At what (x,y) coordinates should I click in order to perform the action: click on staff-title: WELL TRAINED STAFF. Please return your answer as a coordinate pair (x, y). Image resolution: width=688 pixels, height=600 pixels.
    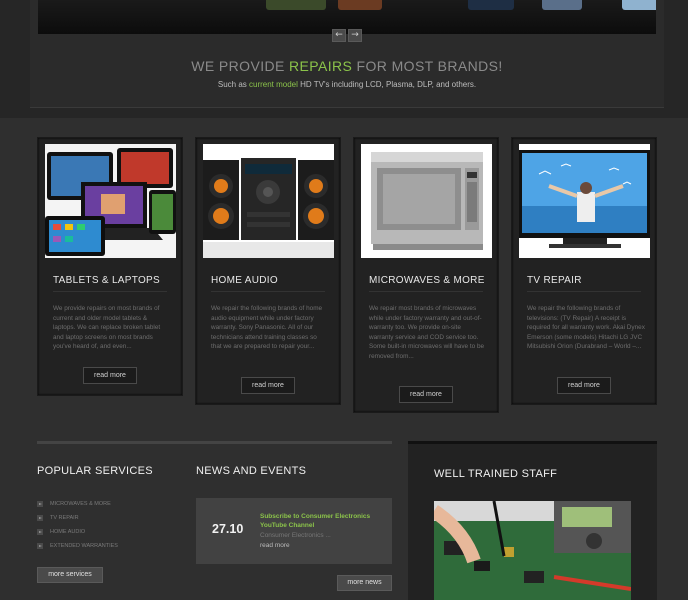
    Looking at the image, I should click on (496, 474).